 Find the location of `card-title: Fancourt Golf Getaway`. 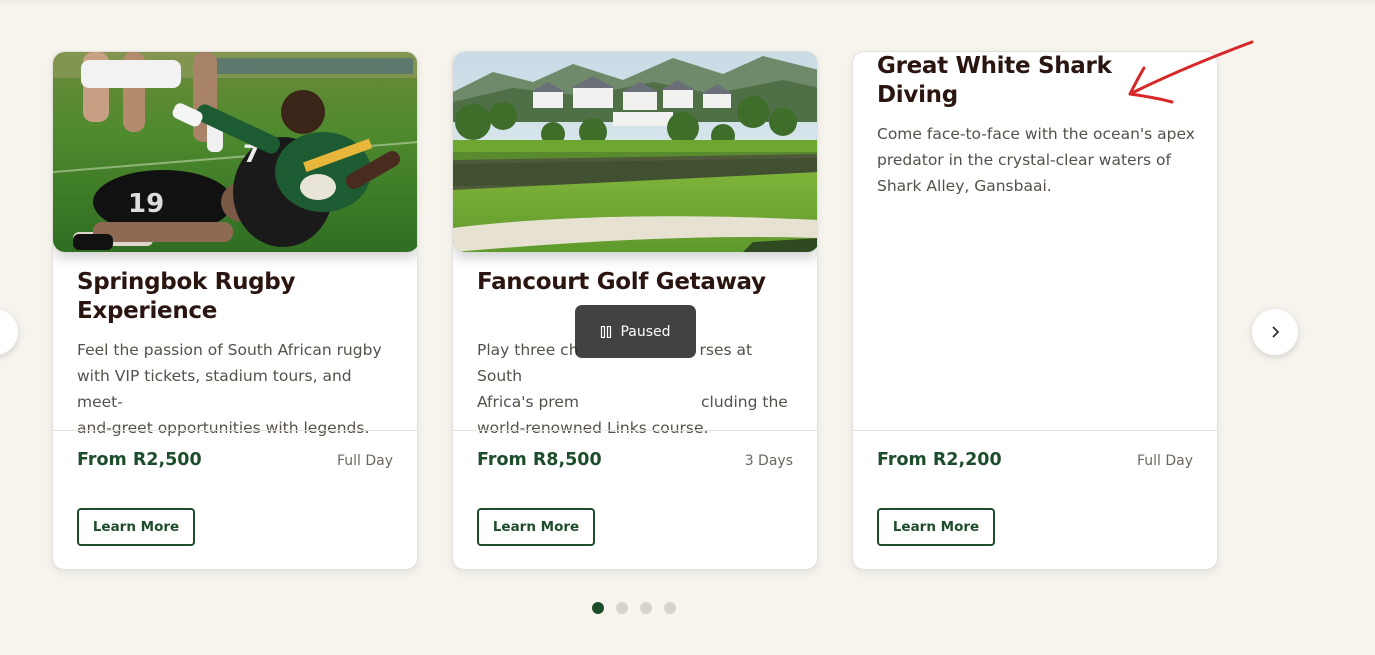

card-title: Fancourt Golf Getaway is located at coordinates (621, 282).